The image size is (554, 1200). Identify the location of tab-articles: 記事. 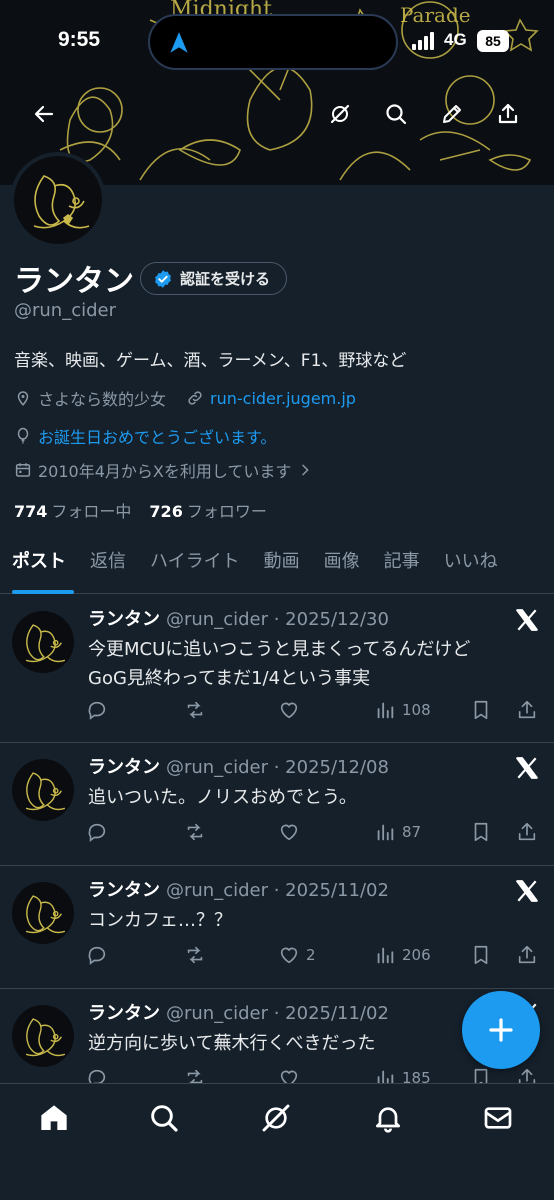
(402, 567).